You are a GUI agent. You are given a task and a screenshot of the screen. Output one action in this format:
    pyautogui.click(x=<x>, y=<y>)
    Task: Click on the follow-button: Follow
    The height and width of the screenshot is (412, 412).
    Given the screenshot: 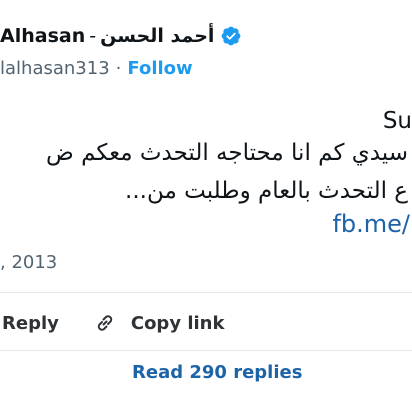 What is the action you would take?
    pyautogui.click(x=159, y=68)
    